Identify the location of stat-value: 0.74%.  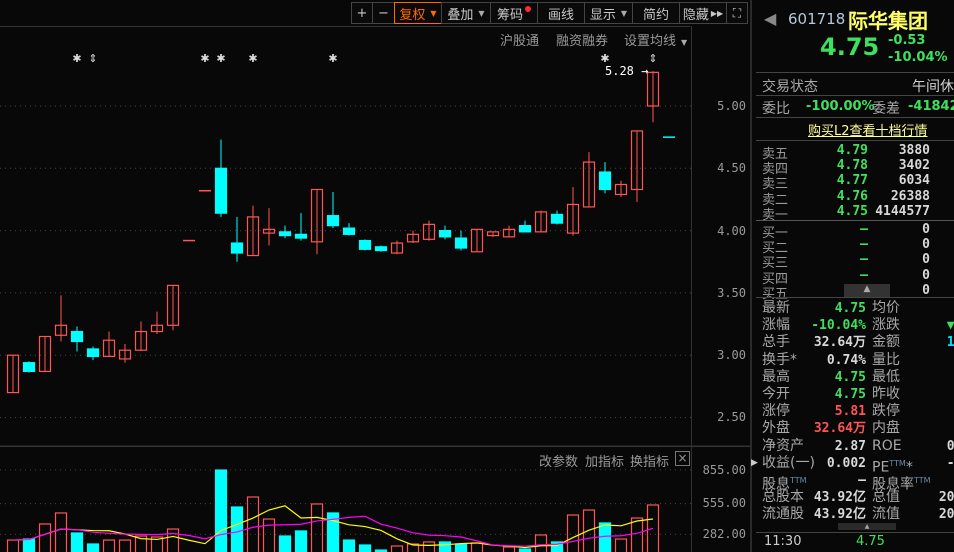
(846, 360).